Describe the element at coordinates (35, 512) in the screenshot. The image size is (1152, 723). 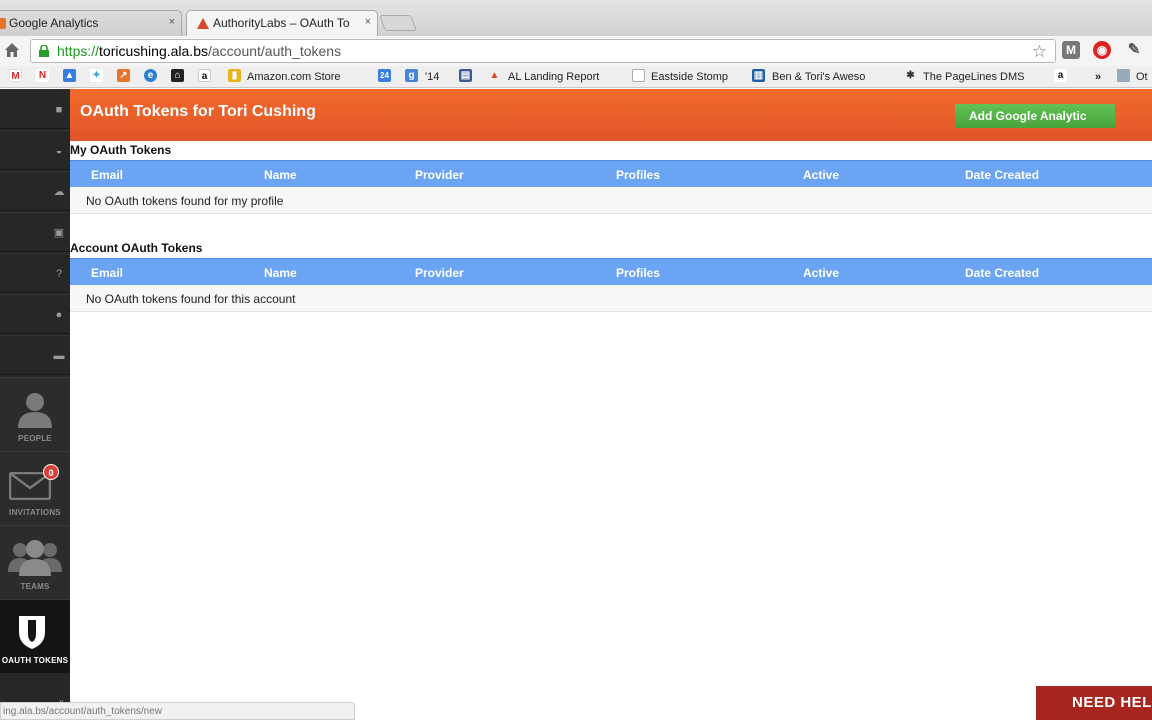
I see `sidebar-invitations-label: INVITATIONS` at that location.